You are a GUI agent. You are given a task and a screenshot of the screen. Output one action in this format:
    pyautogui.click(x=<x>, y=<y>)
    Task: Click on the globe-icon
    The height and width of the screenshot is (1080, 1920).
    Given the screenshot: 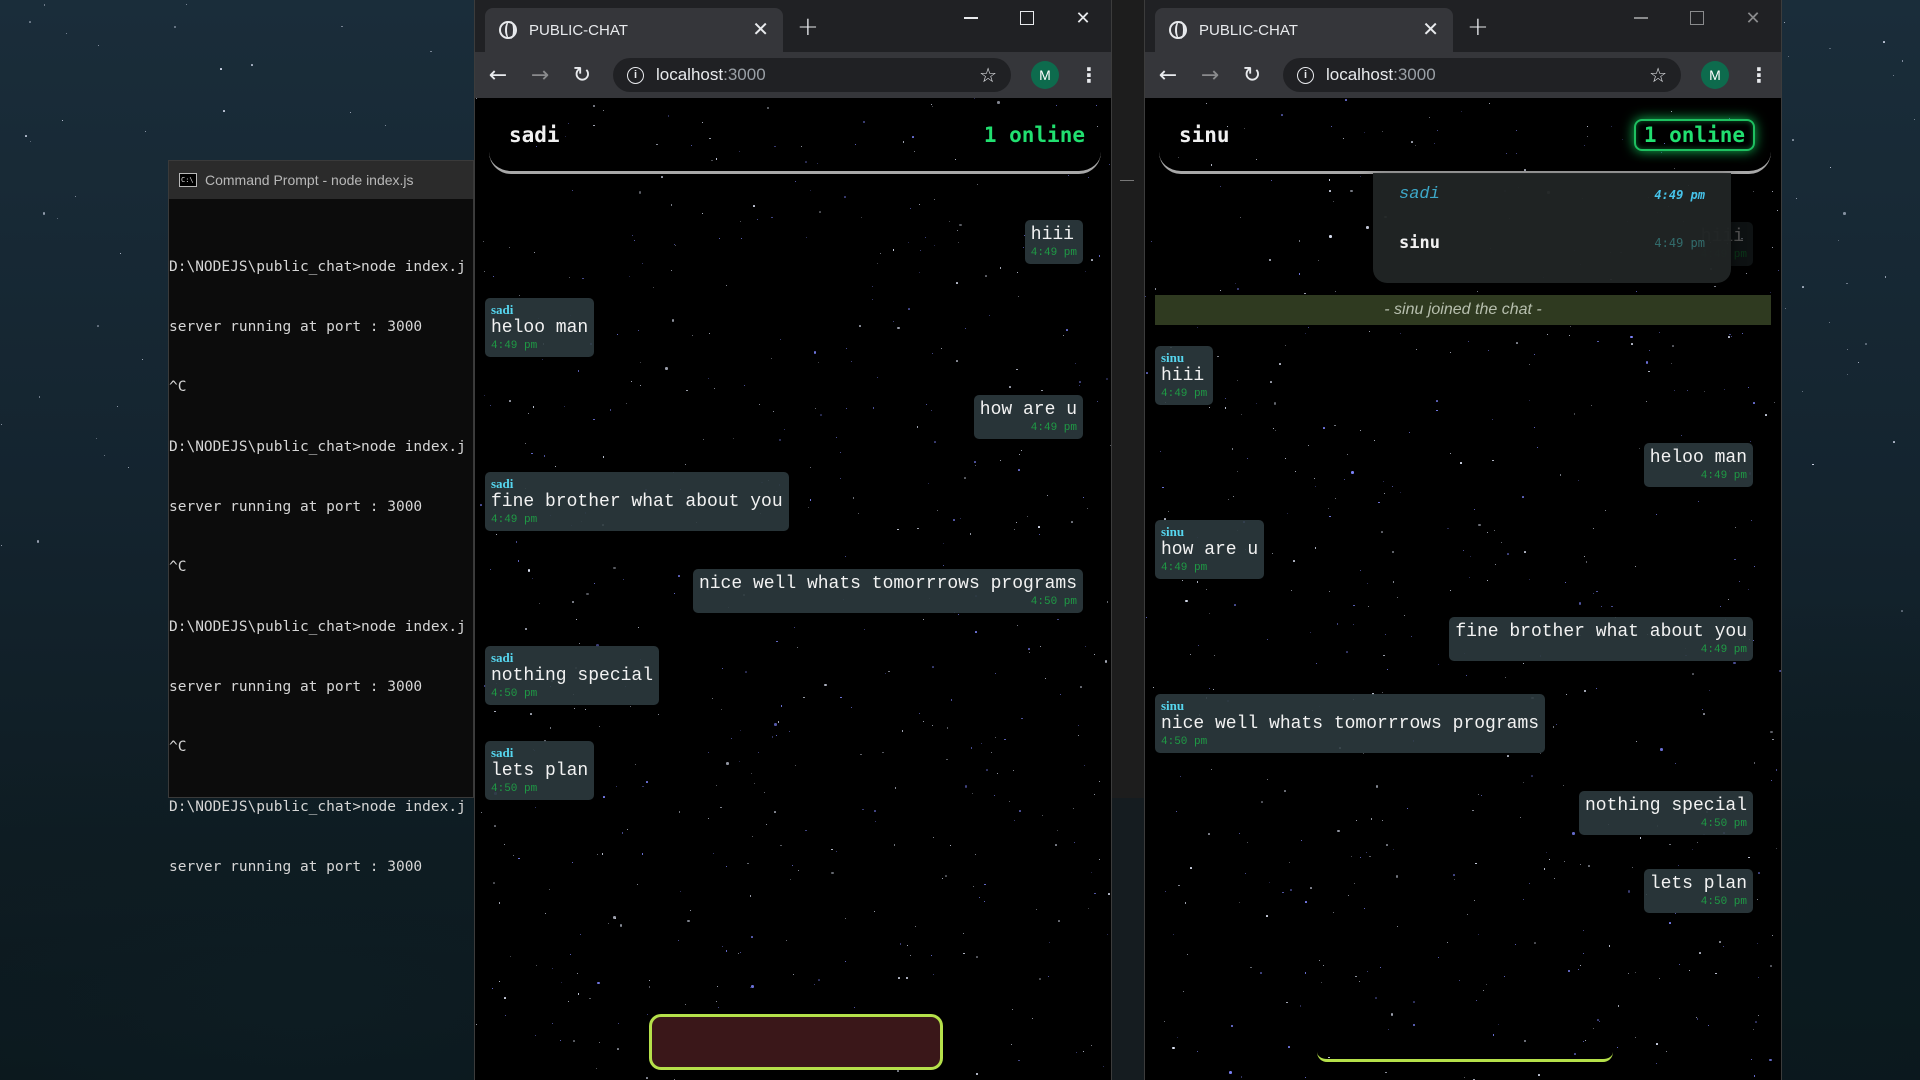 What is the action you would take?
    pyautogui.click(x=508, y=30)
    